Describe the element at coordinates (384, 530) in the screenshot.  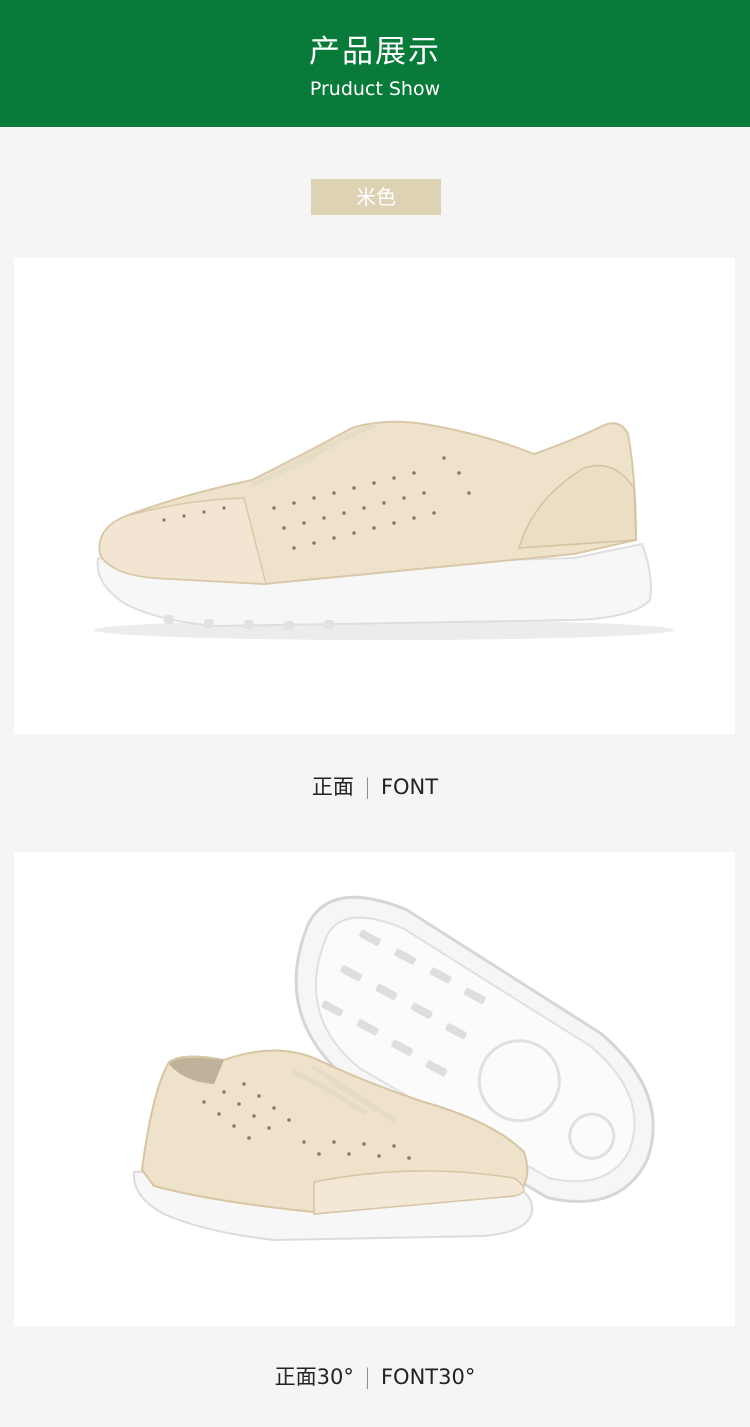
I see `shoe-side-illustration` at that location.